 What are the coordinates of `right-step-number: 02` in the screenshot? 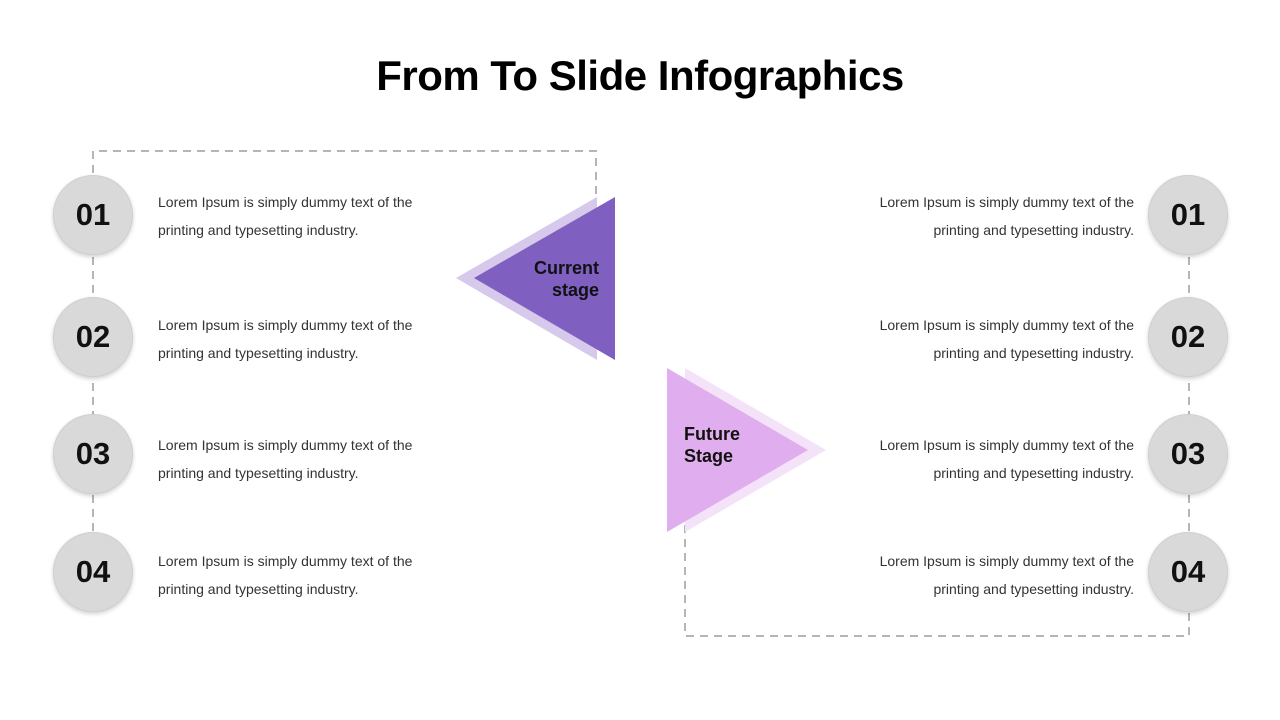 It's located at (1188, 337).